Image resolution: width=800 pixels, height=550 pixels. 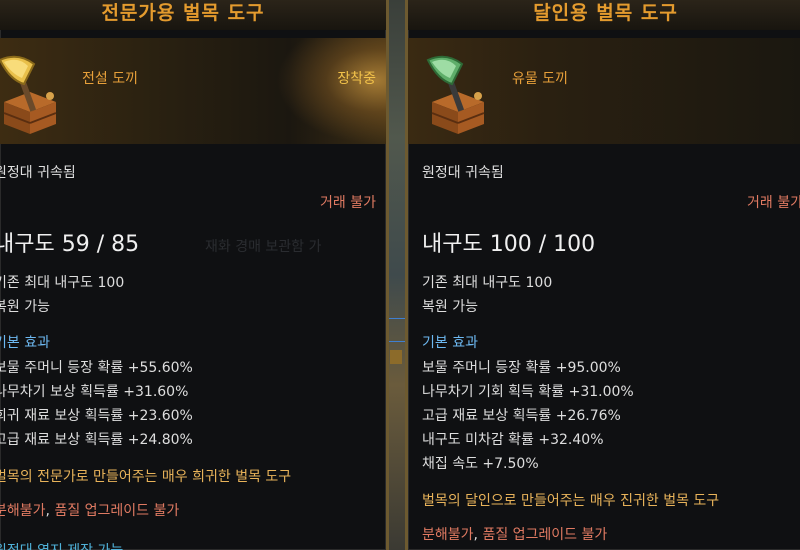 I want to click on background-watermark-text: 재화 경매 보관함 가, so click(x=263, y=247).